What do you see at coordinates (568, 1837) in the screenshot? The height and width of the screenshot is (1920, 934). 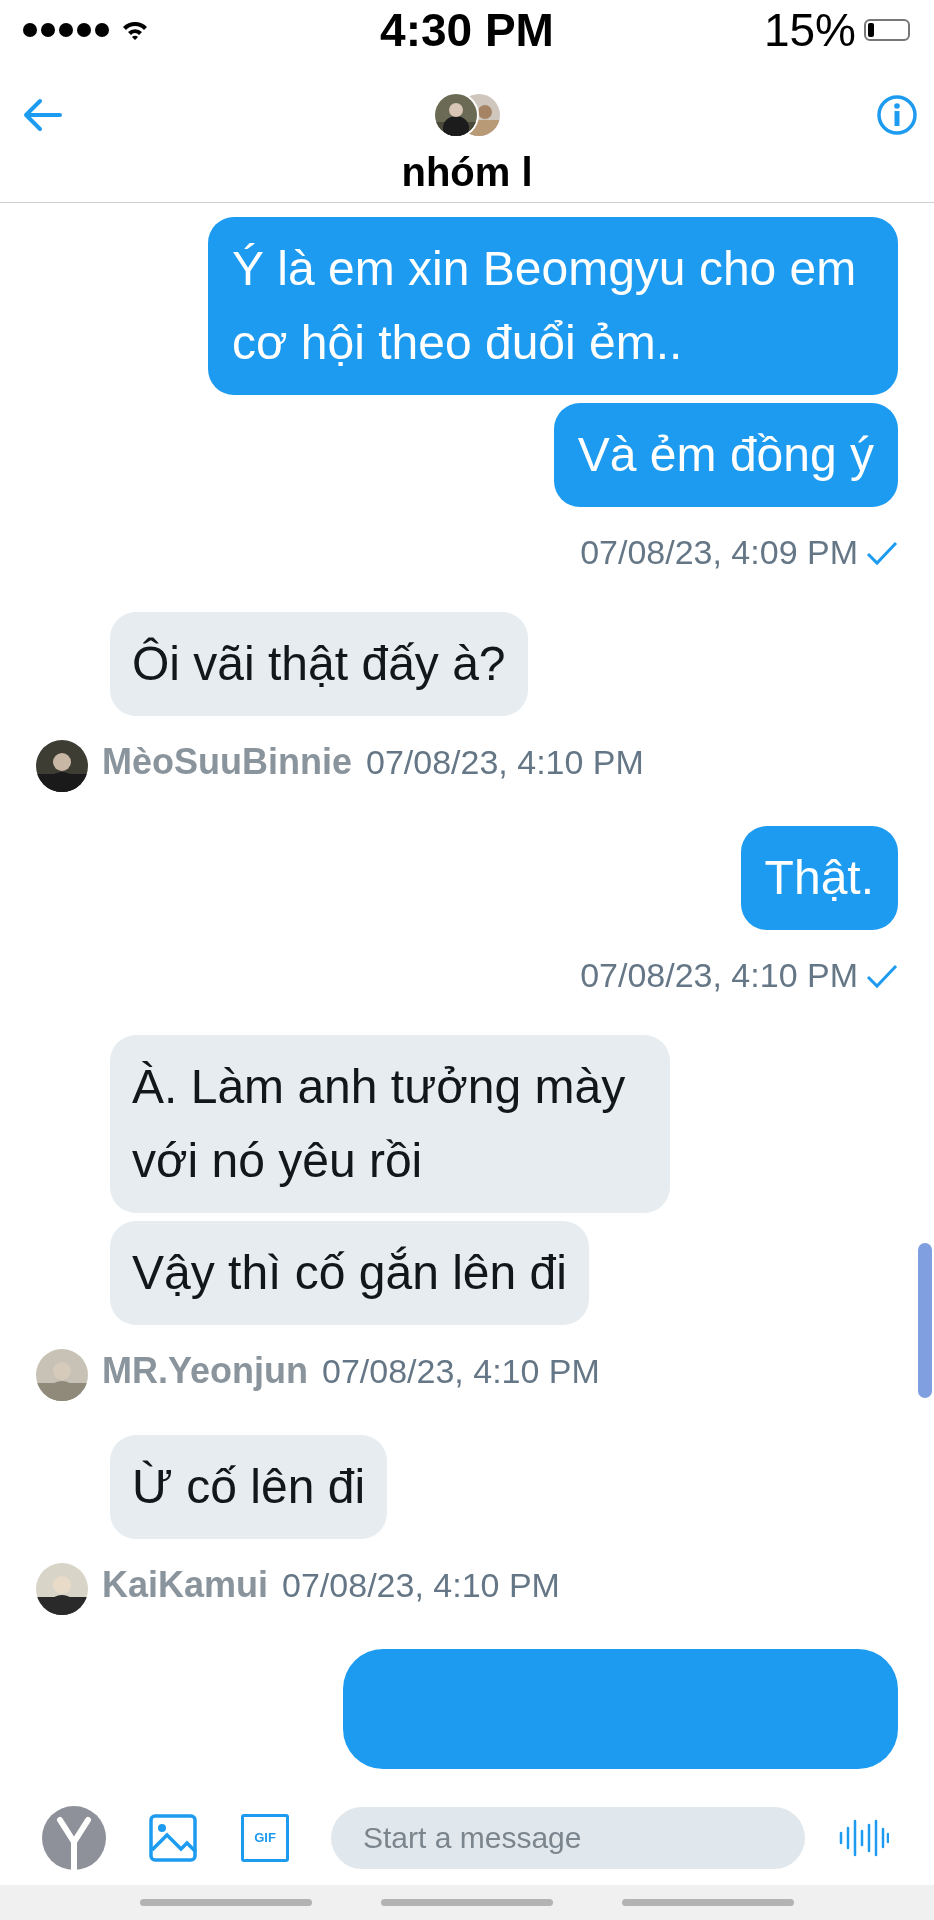 I see `message-input: Start a message` at bounding box center [568, 1837].